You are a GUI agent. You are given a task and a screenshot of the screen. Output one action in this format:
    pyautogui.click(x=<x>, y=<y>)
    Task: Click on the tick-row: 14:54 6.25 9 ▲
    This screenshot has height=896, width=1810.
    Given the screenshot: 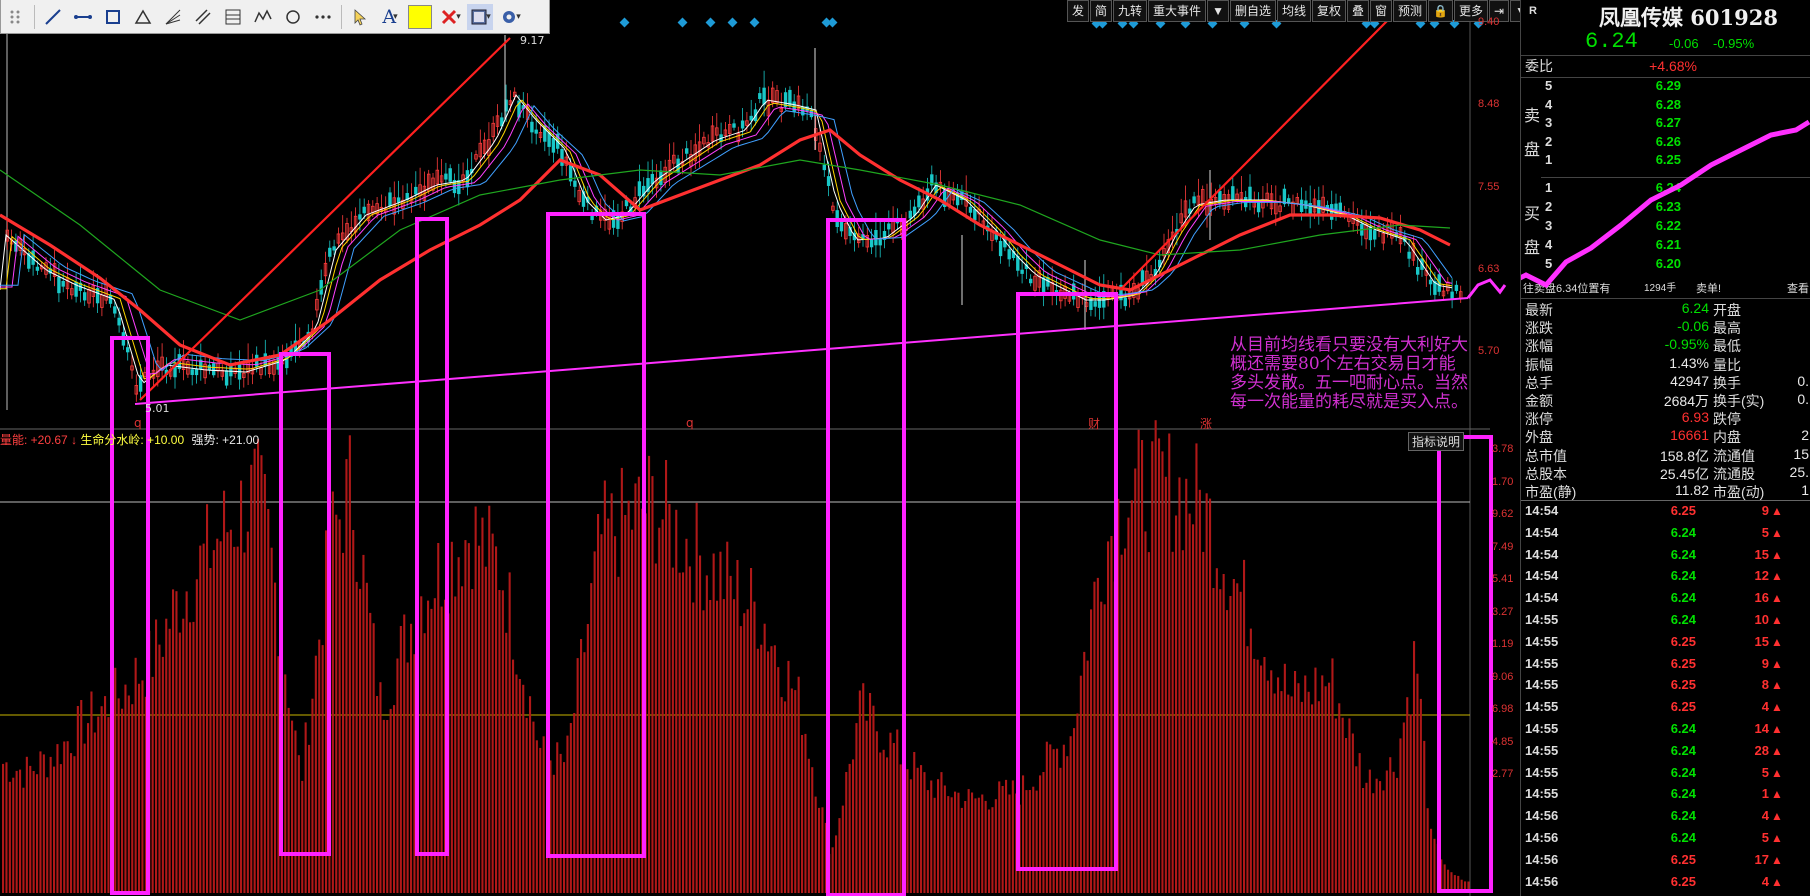 What is the action you would take?
    pyautogui.click(x=1665, y=511)
    